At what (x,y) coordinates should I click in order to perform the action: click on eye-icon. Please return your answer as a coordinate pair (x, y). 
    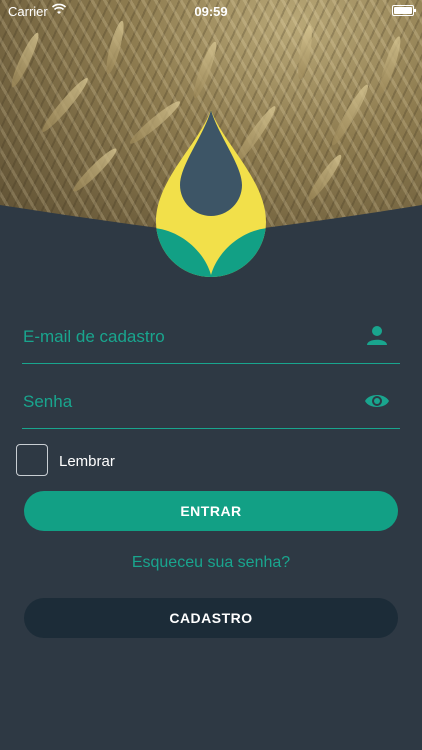
    Looking at the image, I should click on (377, 401).